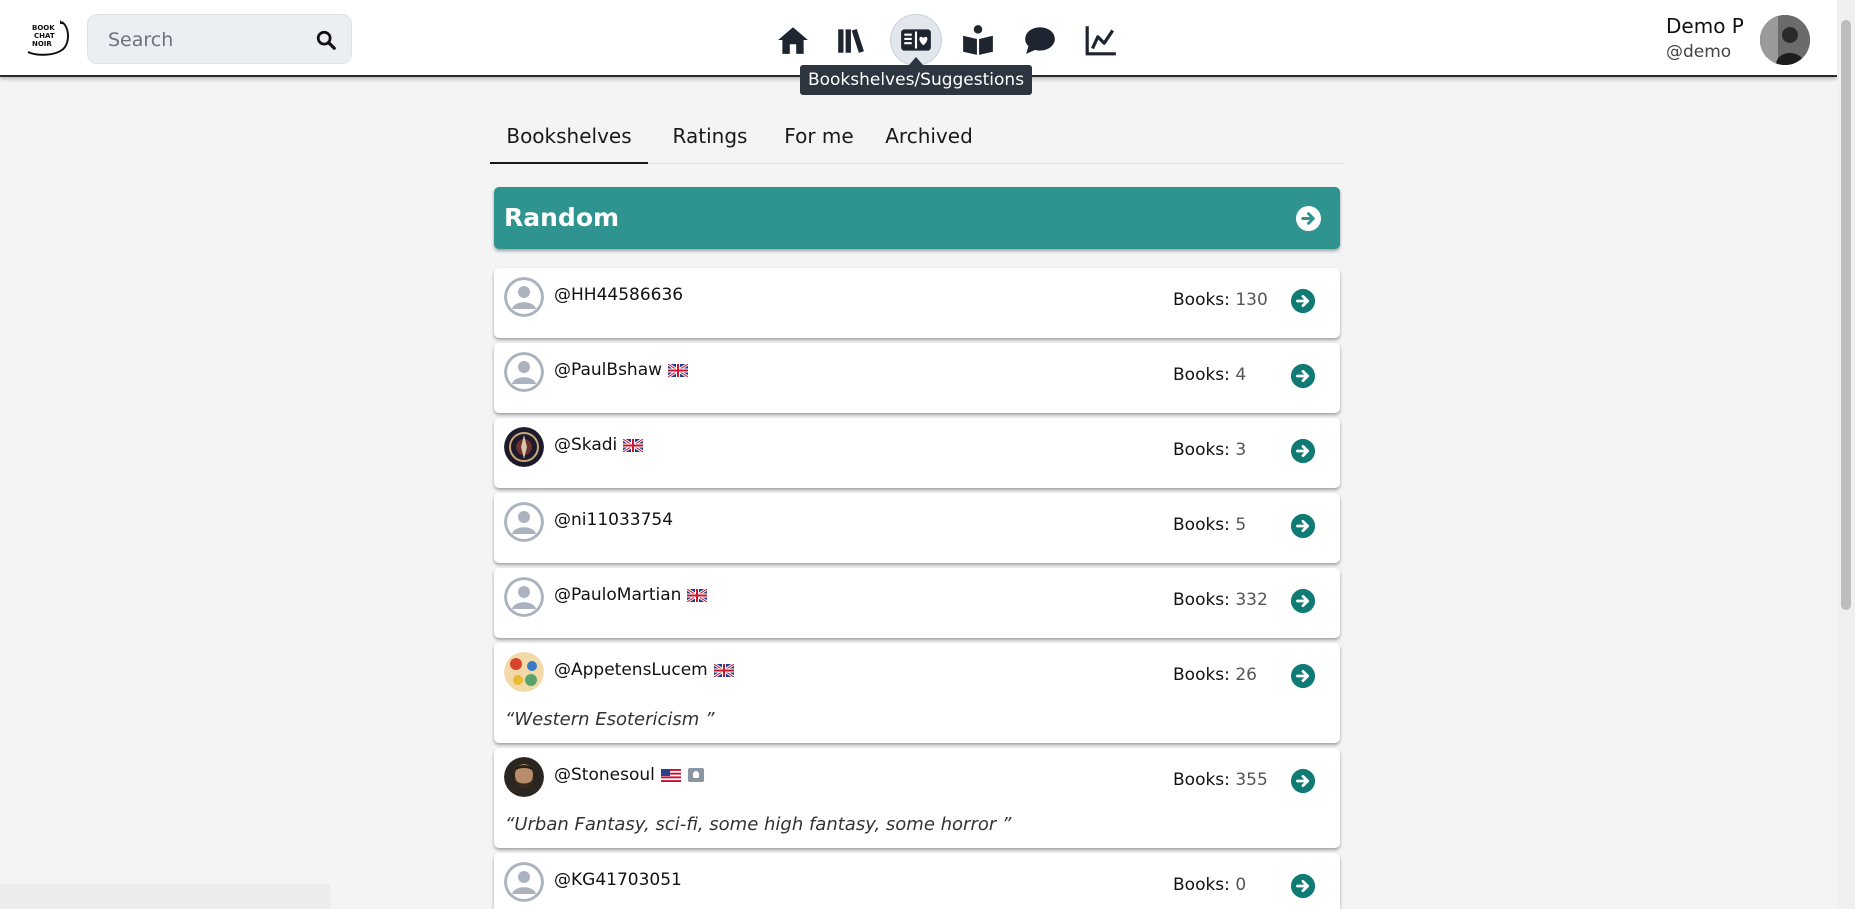 The height and width of the screenshot is (909, 1855). Describe the element at coordinates (917, 453) in the screenshot. I see `user-card: @Skadi Books: 3` at that location.